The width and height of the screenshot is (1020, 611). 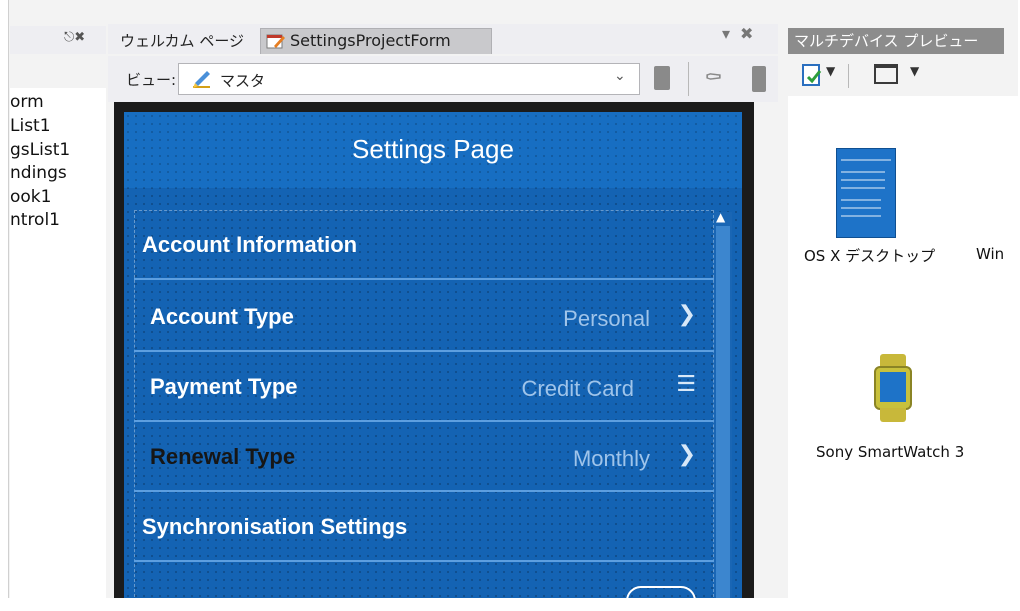 I want to click on scrollbar-thumb, so click(x=723, y=414).